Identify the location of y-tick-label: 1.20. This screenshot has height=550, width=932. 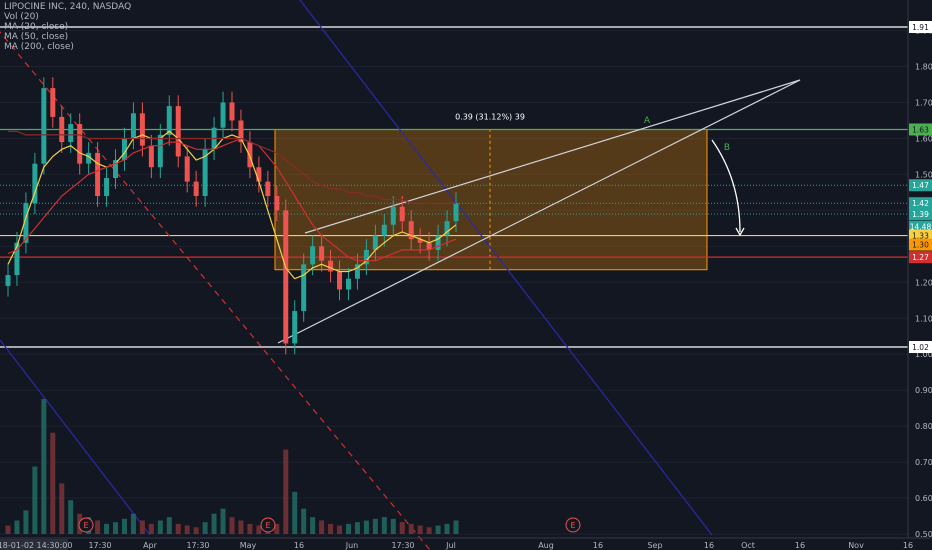
(923, 282).